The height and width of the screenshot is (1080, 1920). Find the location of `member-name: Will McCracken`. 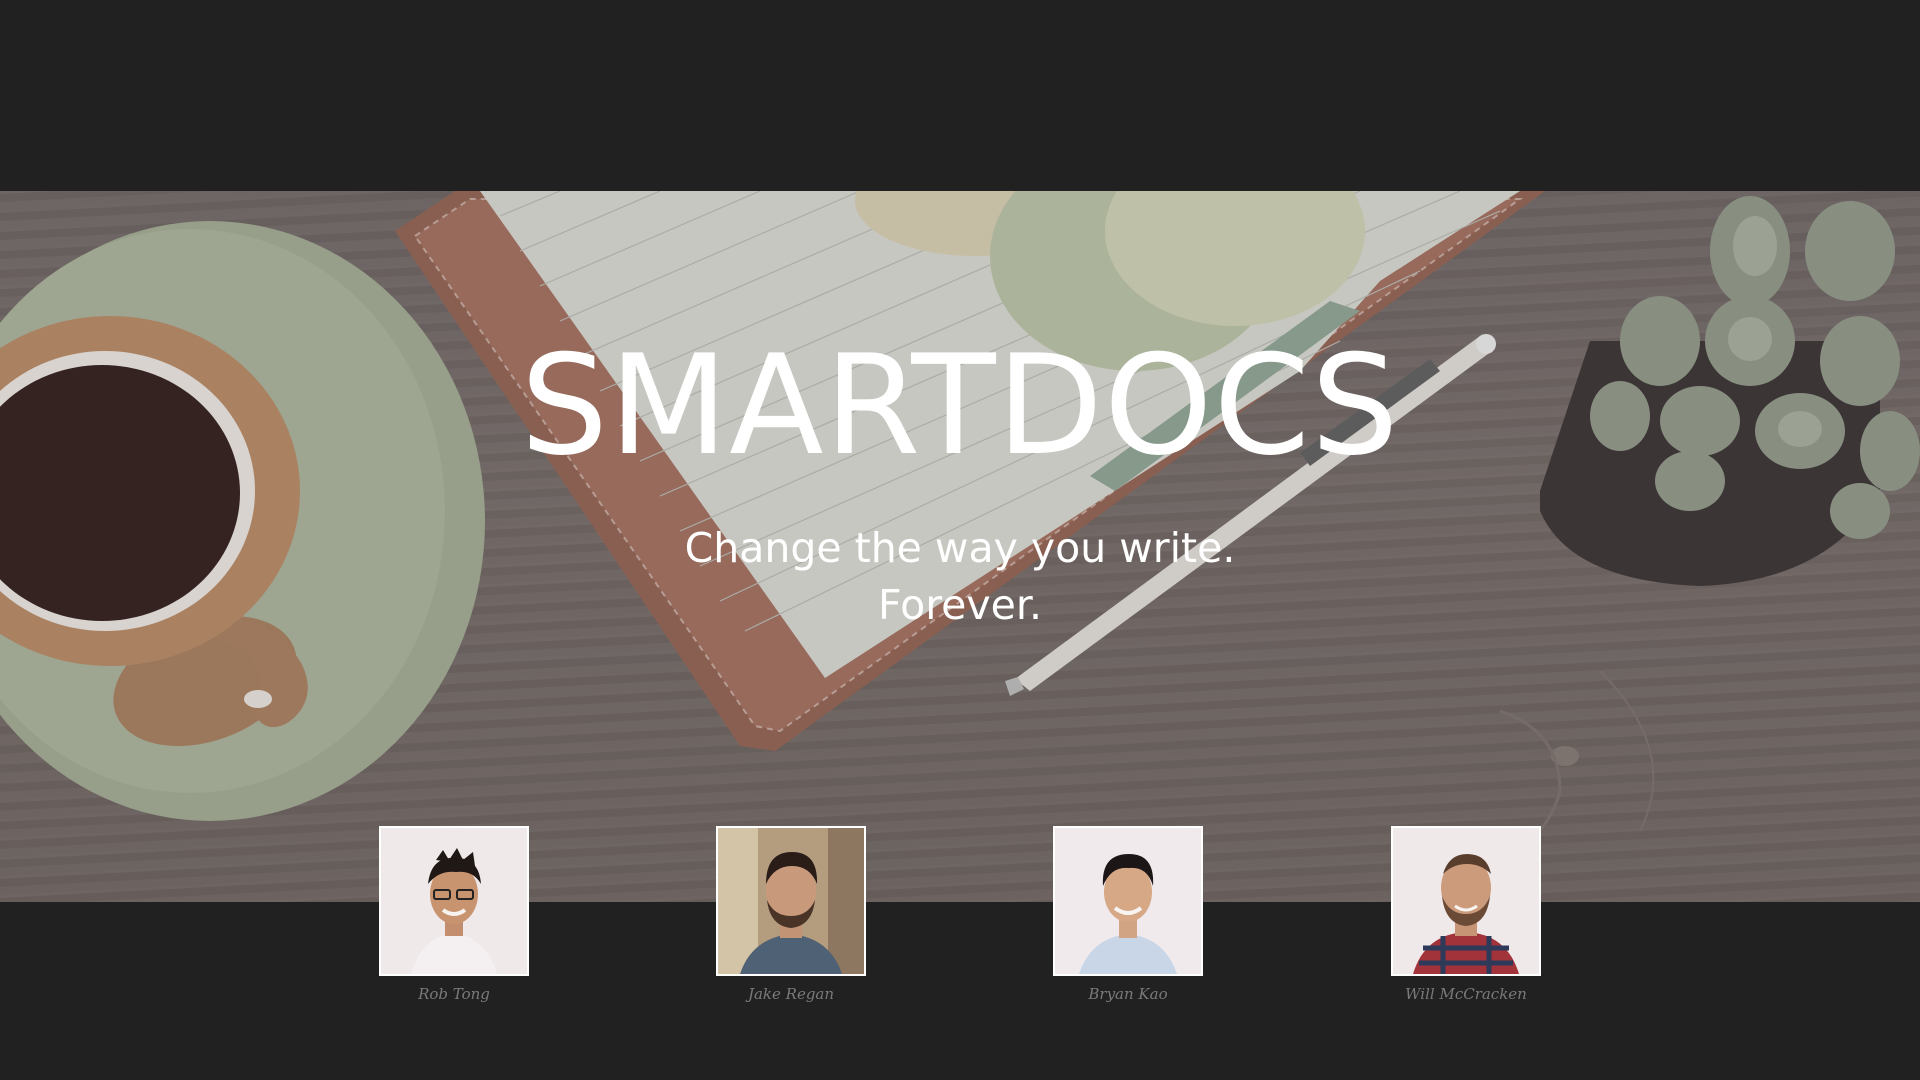

member-name: Will McCracken is located at coordinates (1466, 994).